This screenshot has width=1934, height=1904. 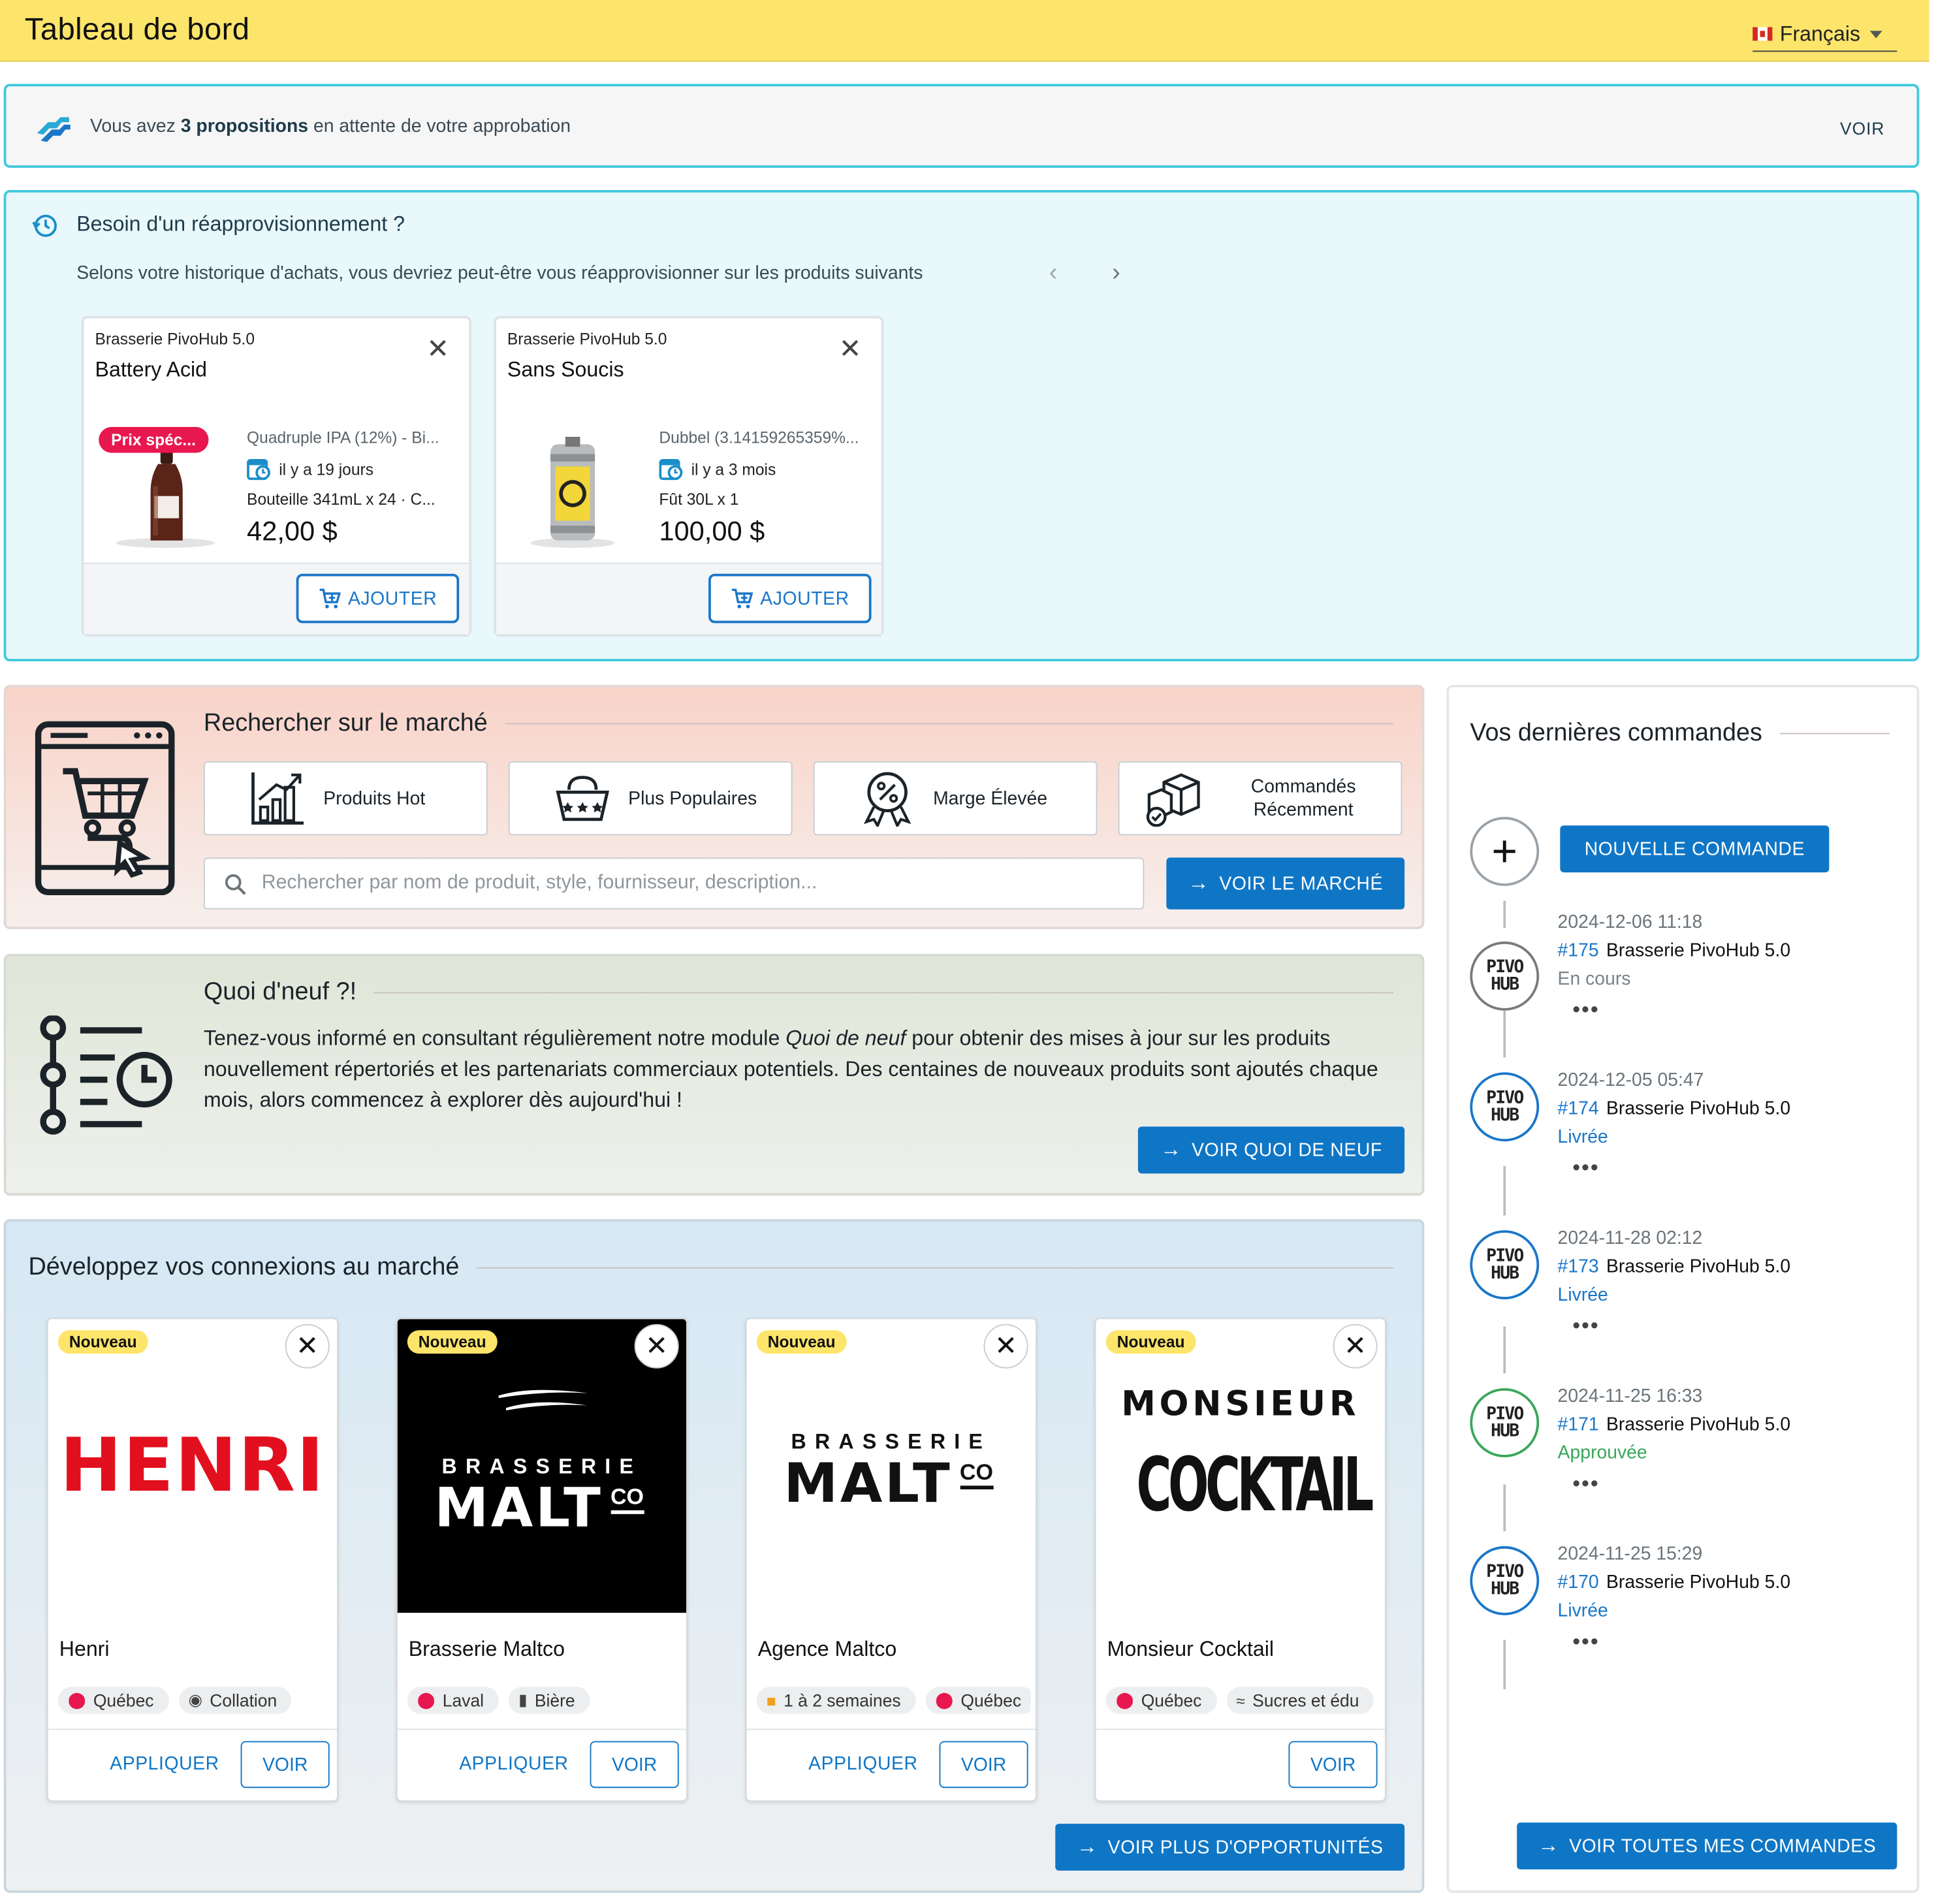 I want to click on caret-down-icon, so click(x=1876, y=34).